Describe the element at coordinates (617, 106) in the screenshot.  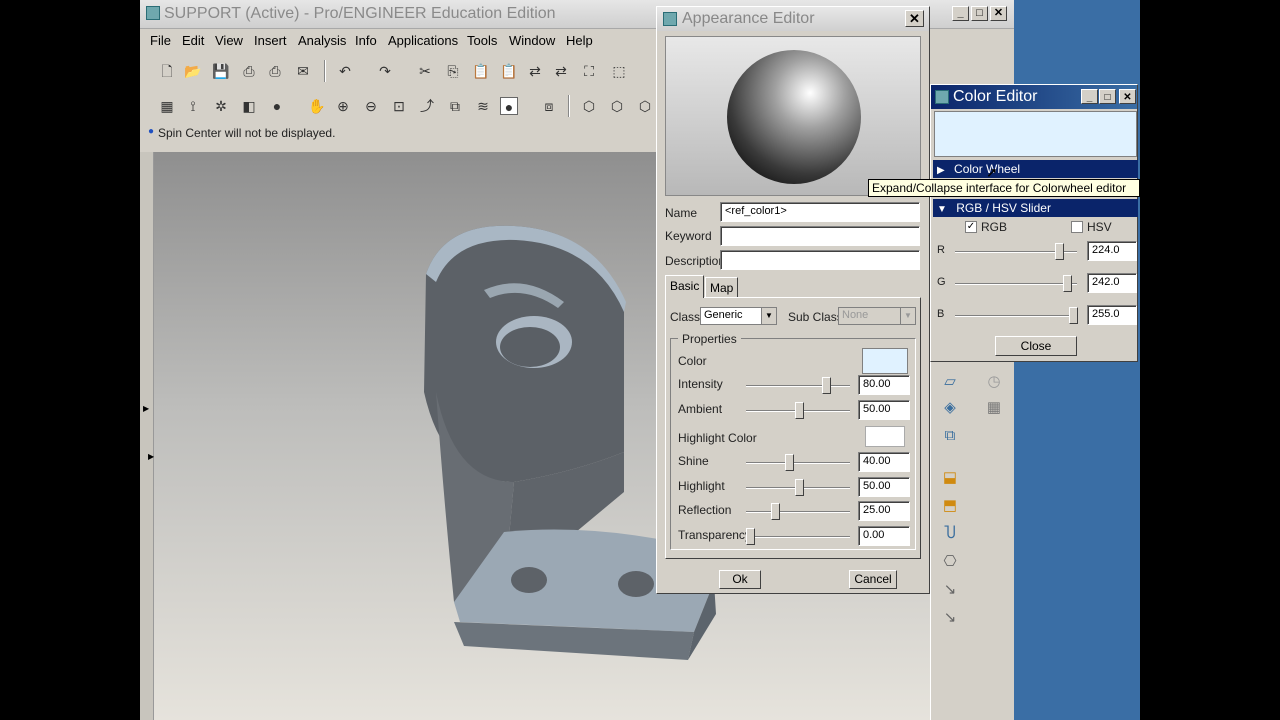
I see `hidden-line-icon: ⬡` at that location.